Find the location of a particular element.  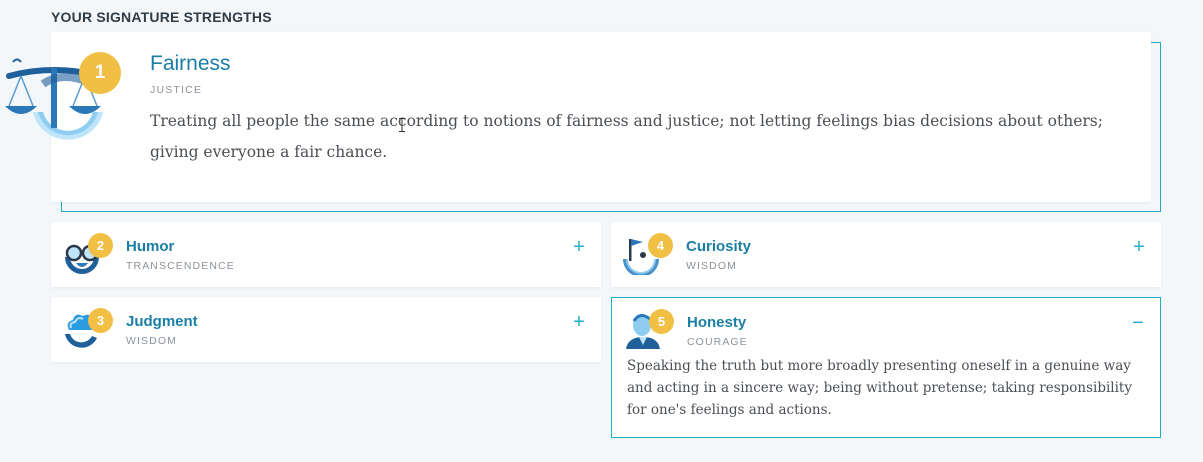

virtue-label: TRANSCENDENCE is located at coordinates (180, 266).